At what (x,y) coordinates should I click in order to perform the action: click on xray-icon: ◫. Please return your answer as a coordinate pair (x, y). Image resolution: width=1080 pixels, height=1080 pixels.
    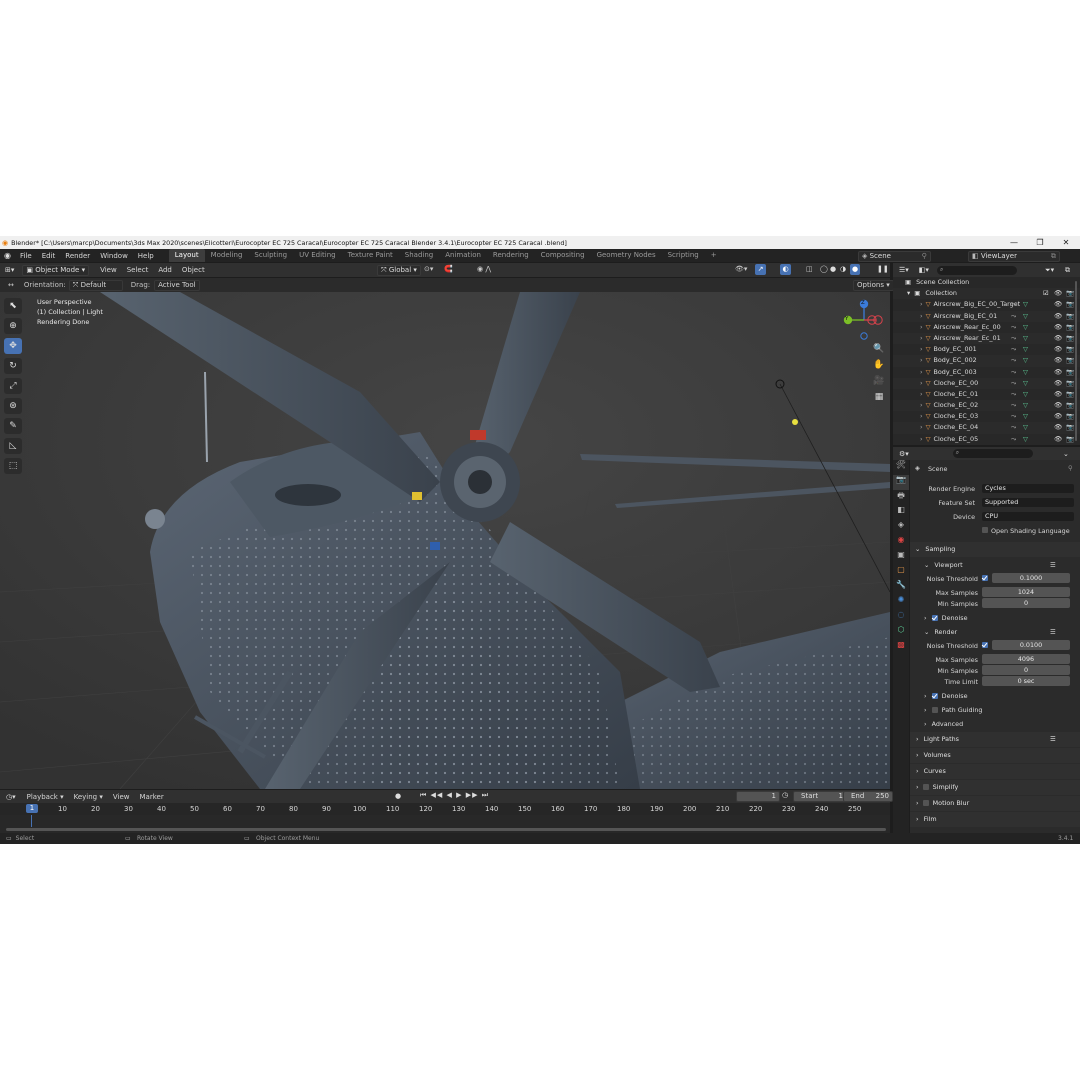
    Looking at the image, I should click on (809, 269).